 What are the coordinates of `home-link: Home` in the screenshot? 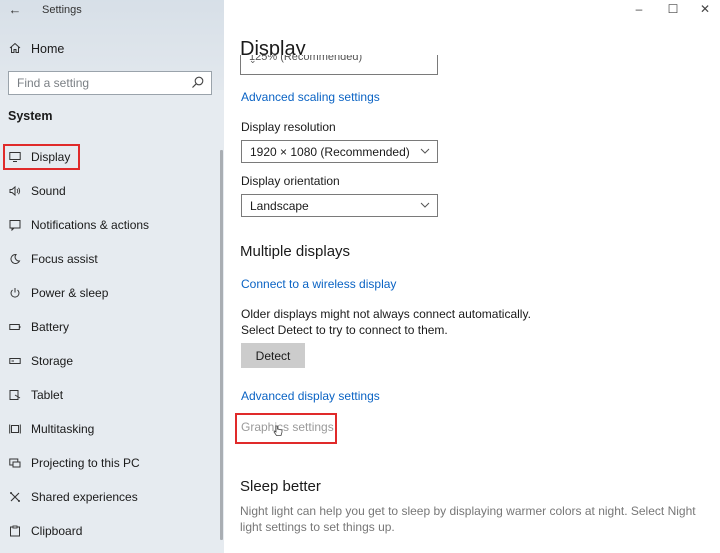 It's located at (36, 49).